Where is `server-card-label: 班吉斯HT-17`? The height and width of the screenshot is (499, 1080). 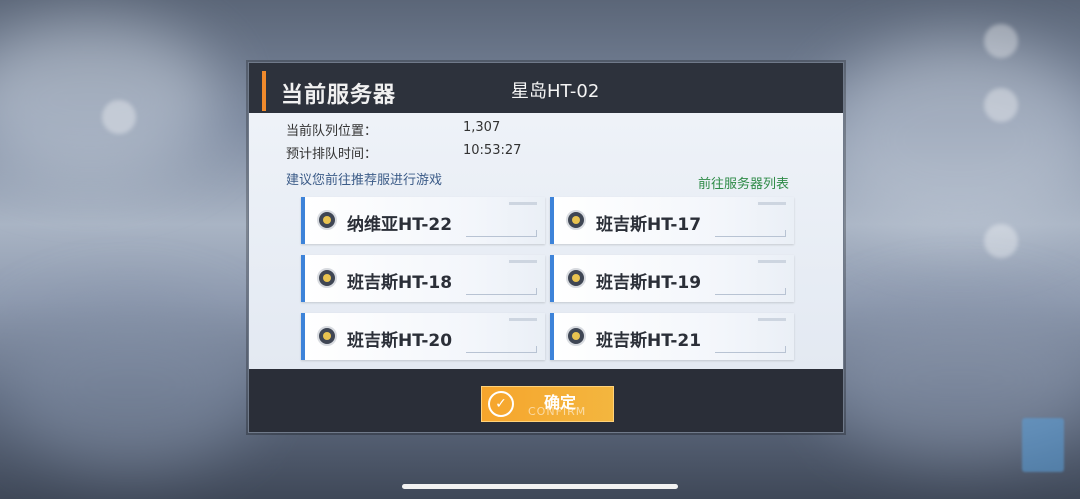
server-card-label: 班吉斯HT-17 is located at coordinates (649, 225).